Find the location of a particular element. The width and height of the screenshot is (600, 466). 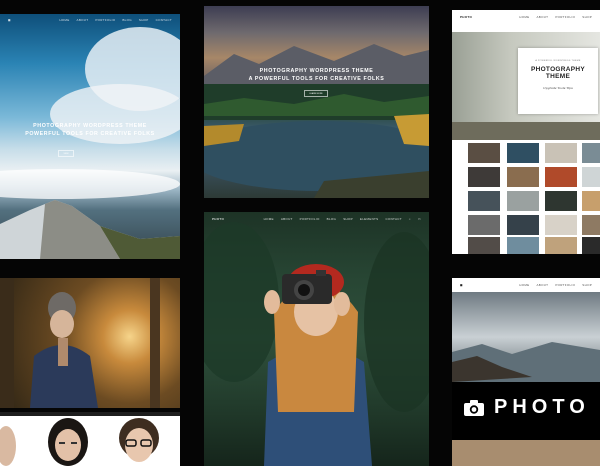

top-navigation: ◼ HOME ABOUT PORTFOLIO SHOP is located at coordinates (526, 285).